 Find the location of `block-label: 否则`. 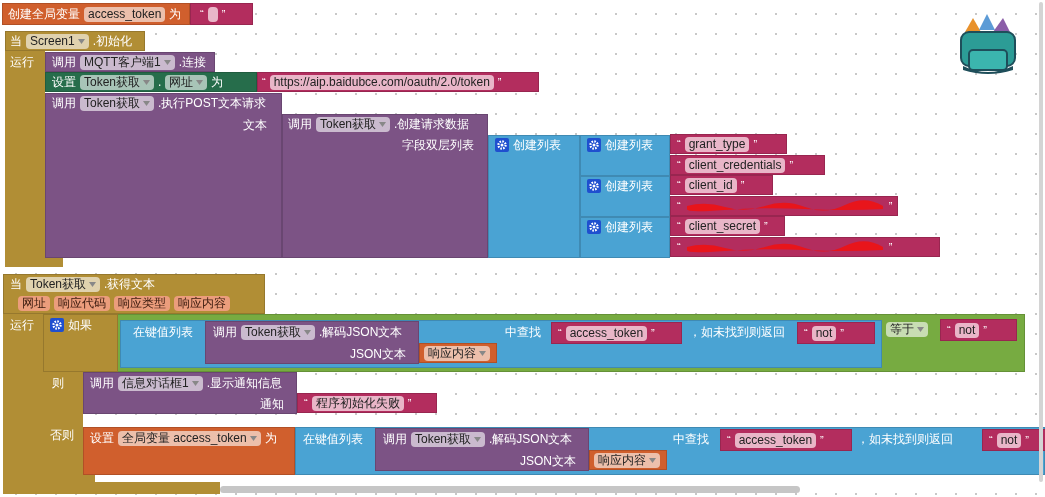

block-label: 否则 is located at coordinates (62, 435).